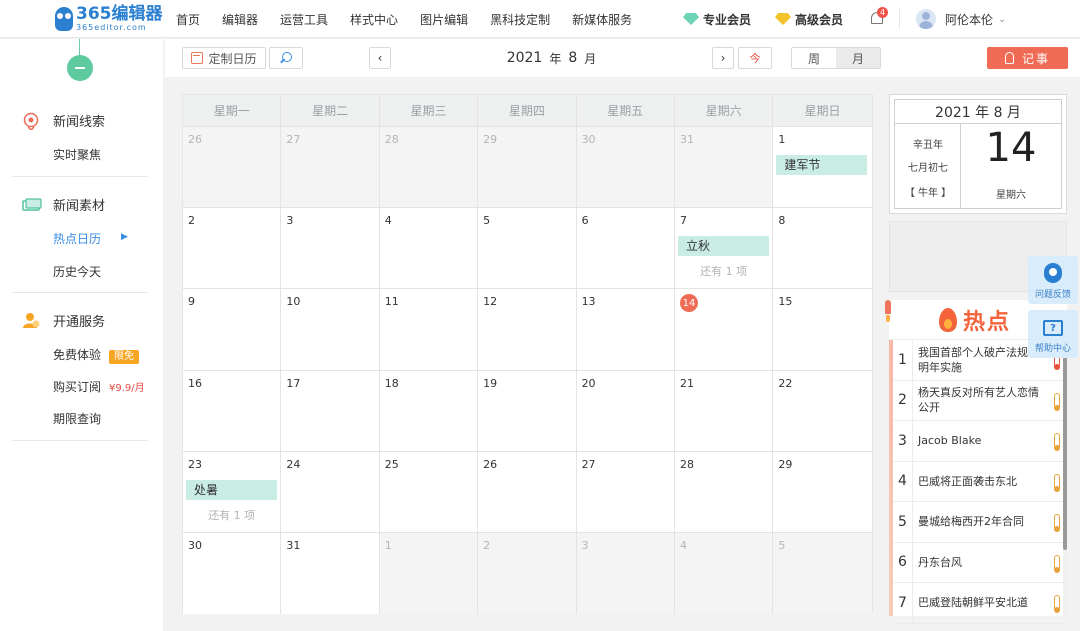  I want to click on month-view-button: 月, so click(858, 58).